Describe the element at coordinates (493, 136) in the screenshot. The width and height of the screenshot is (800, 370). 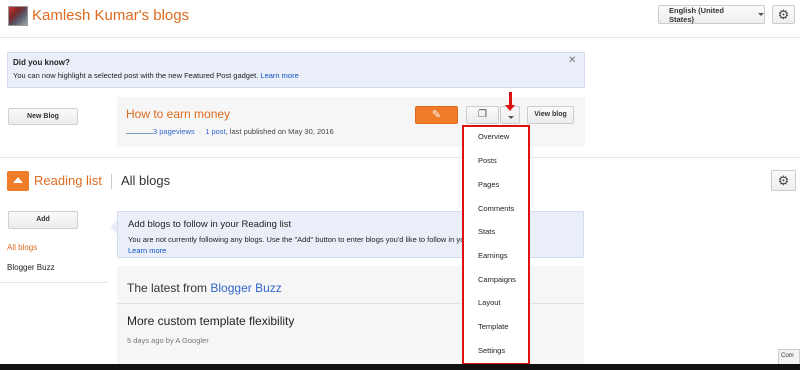
I see `menu-item-overview: Overview` at that location.